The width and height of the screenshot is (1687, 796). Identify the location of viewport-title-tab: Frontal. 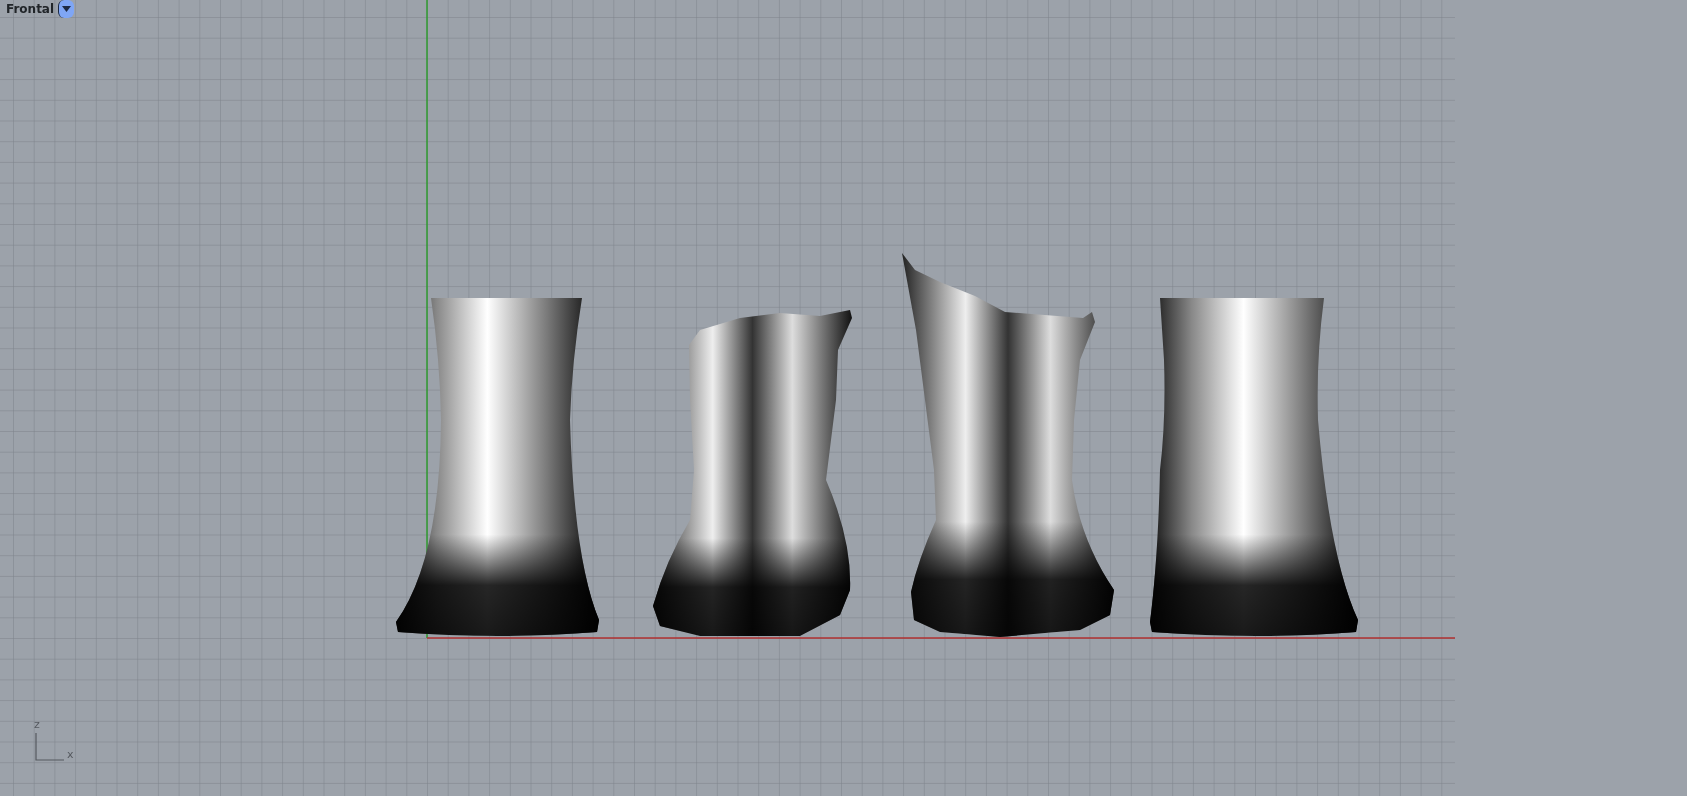
(29, 9).